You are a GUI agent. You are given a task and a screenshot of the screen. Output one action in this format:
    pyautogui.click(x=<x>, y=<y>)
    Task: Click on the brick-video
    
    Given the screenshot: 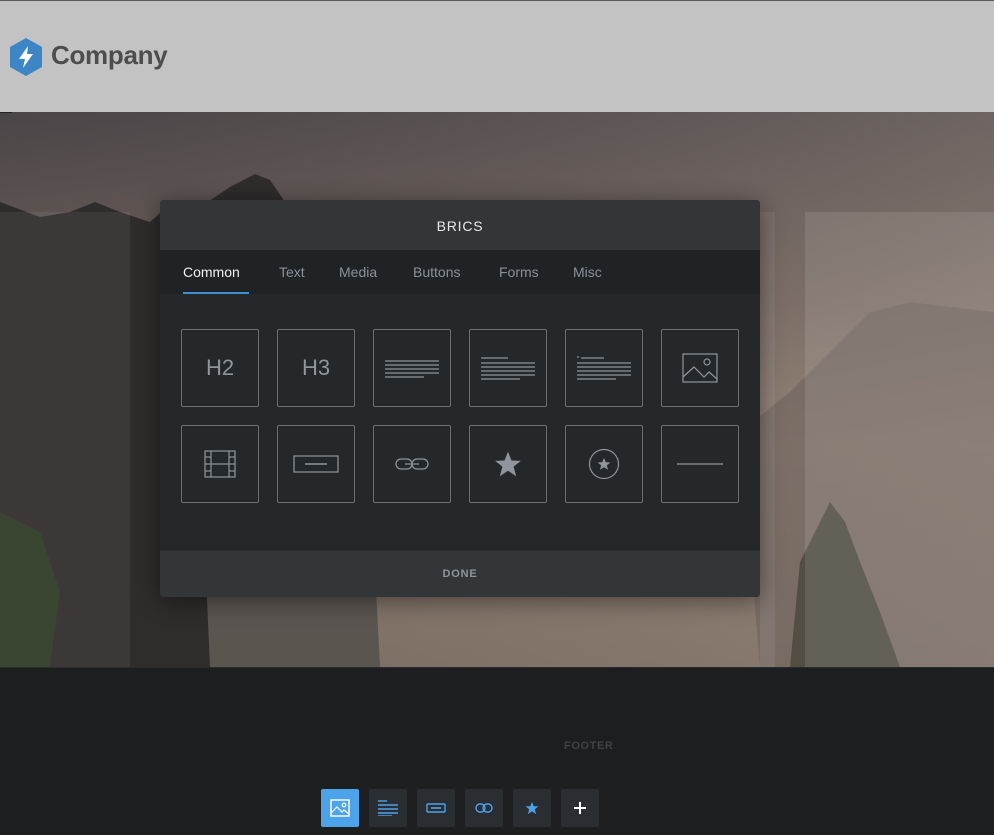 What is the action you would take?
    pyautogui.click(x=220, y=464)
    